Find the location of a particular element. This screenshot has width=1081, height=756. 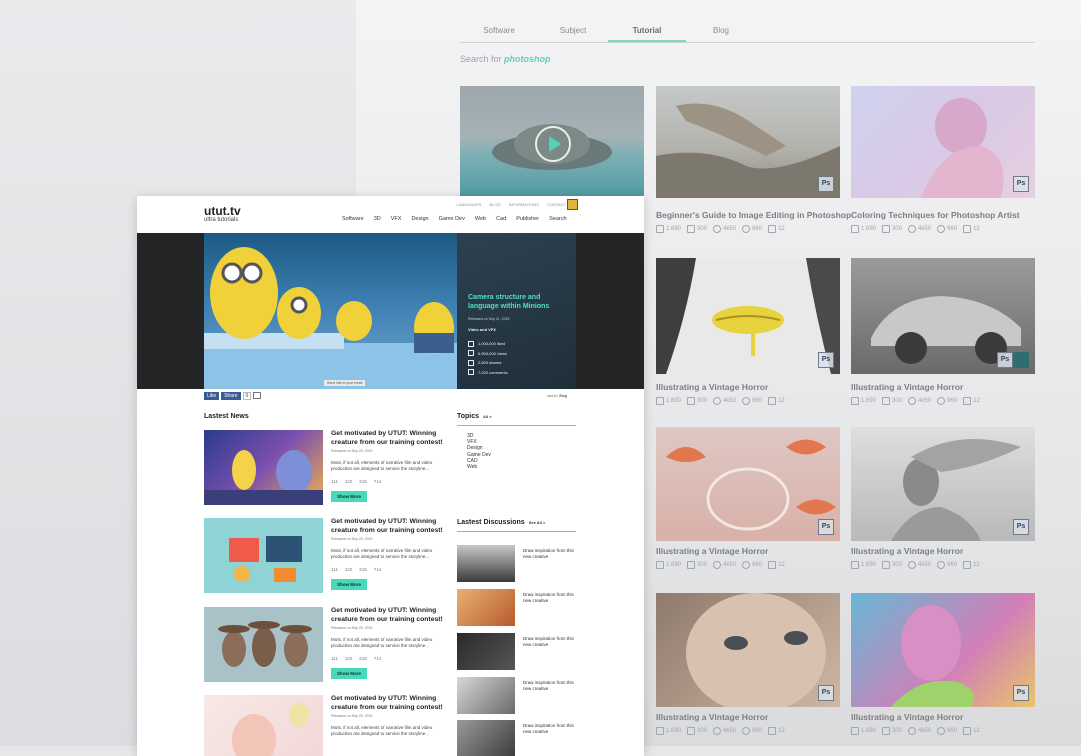

nav-search: Search is located at coordinates (557, 219).